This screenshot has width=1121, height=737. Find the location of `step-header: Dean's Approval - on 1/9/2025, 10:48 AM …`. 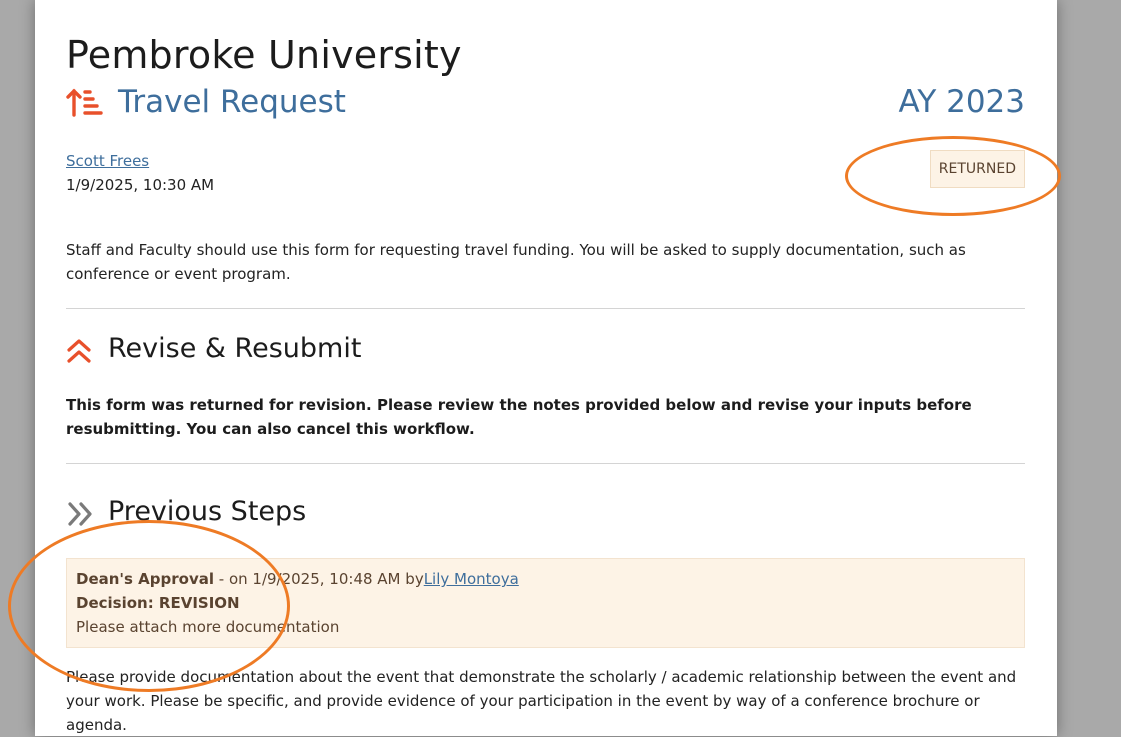

step-header: Dean's Approval - on 1/9/2025, 10:48 AM … is located at coordinates (297, 579).